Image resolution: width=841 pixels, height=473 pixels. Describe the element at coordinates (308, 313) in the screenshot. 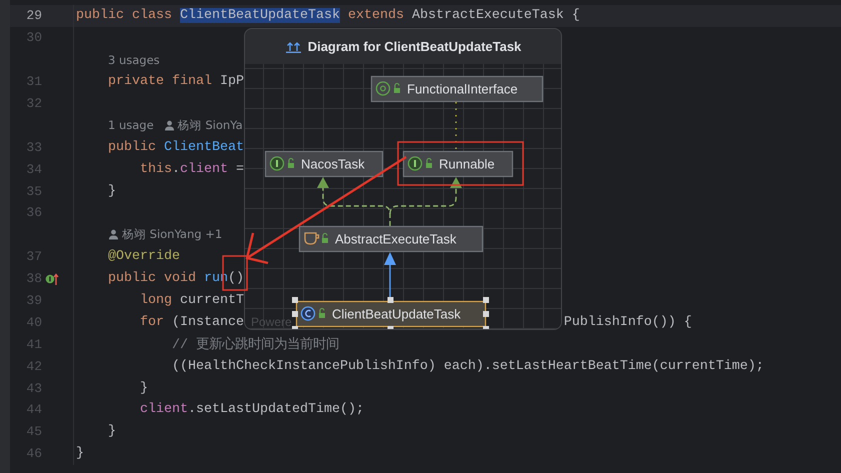

I see `class-icon` at that location.